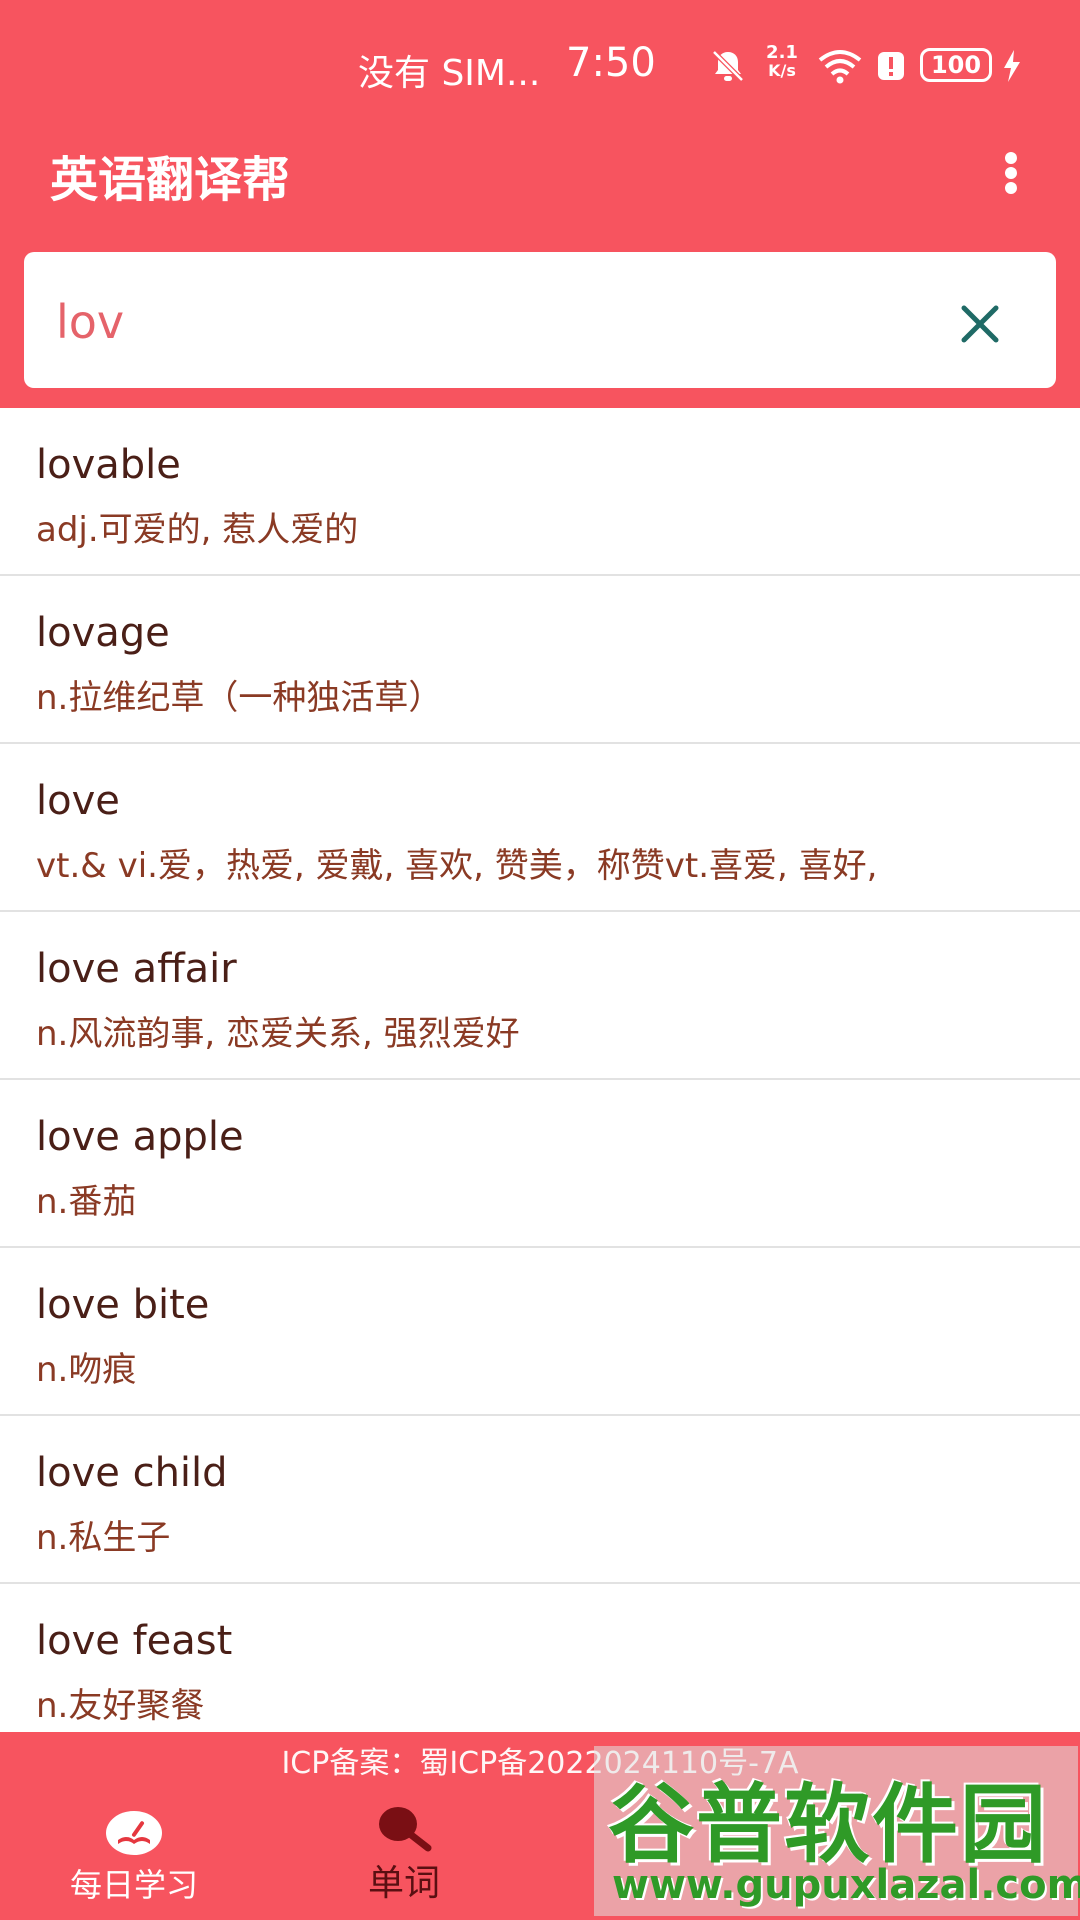  I want to click on word-title: love child, so click(132, 1473).